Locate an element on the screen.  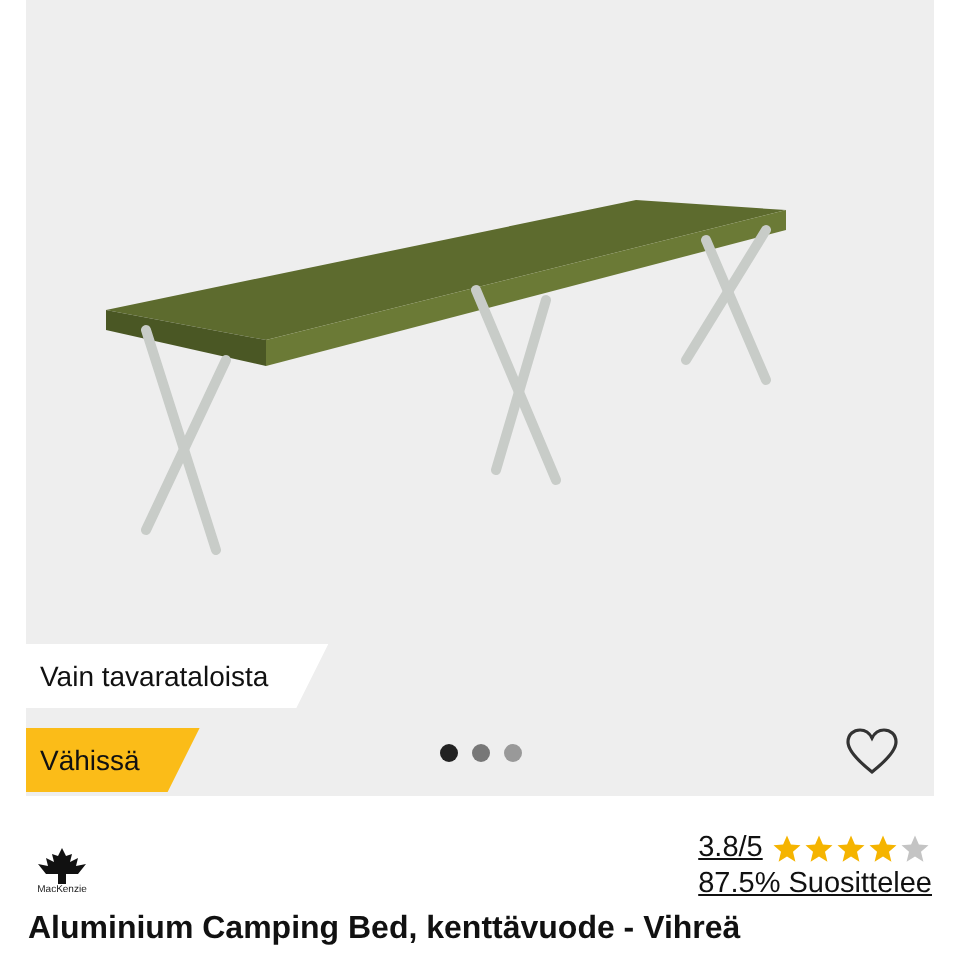
product-title: Aluminium Camping Bed, kenttävuode - Vihreä is located at coordinates (385, 930).